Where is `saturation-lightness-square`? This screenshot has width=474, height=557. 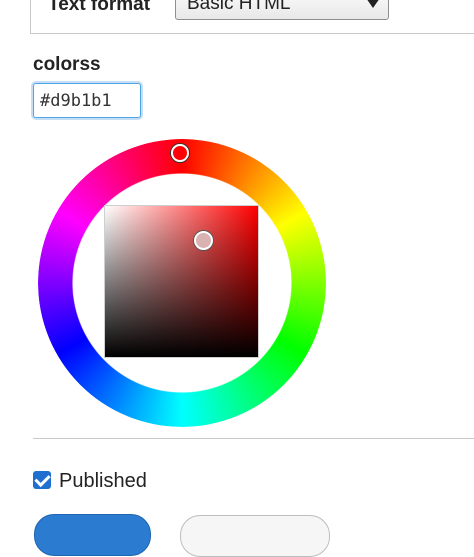
saturation-lightness-square is located at coordinates (181, 281).